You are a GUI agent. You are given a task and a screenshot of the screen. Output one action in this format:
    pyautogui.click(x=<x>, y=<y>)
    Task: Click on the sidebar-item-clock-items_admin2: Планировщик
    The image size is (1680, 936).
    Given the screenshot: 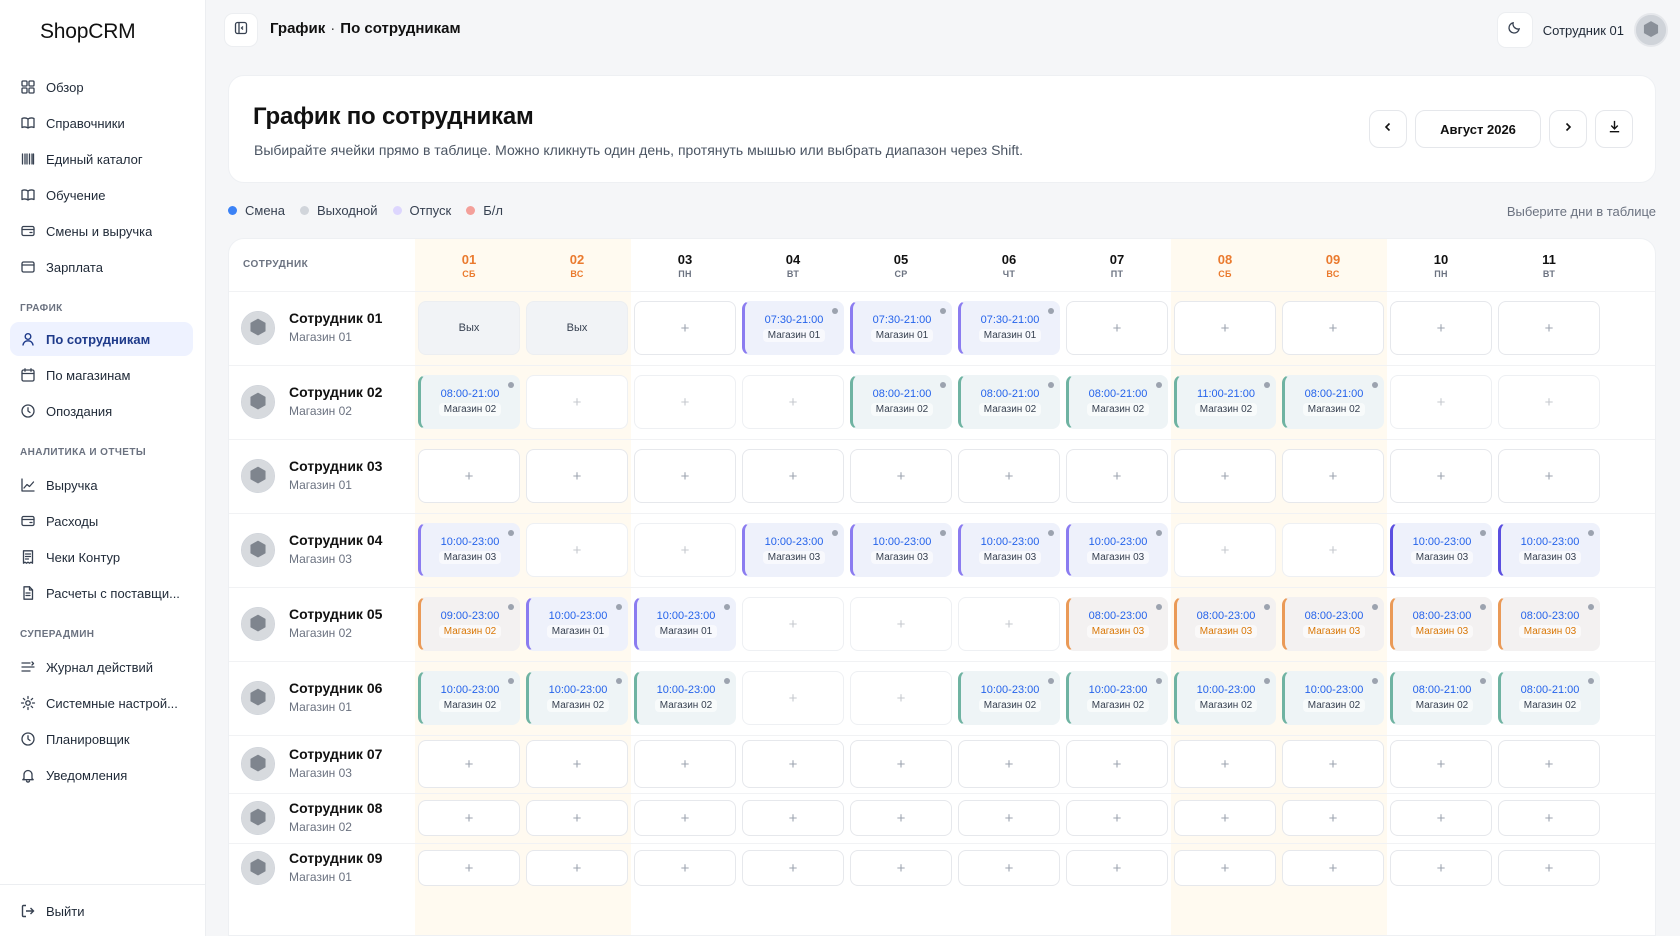 What is the action you would take?
    pyautogui.click(x=101, y=739)
    